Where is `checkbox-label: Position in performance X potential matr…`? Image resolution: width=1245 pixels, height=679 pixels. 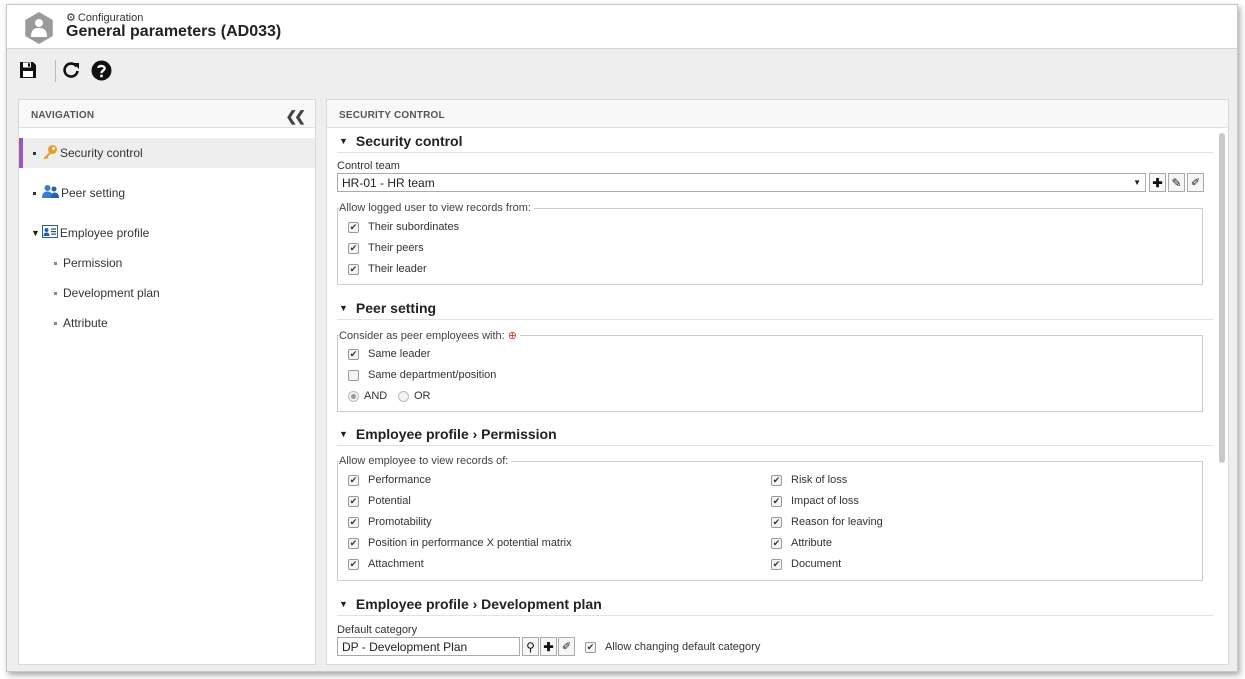
checkbox-label: Position in performance X potential matr… is located at coordinates (470, 543).